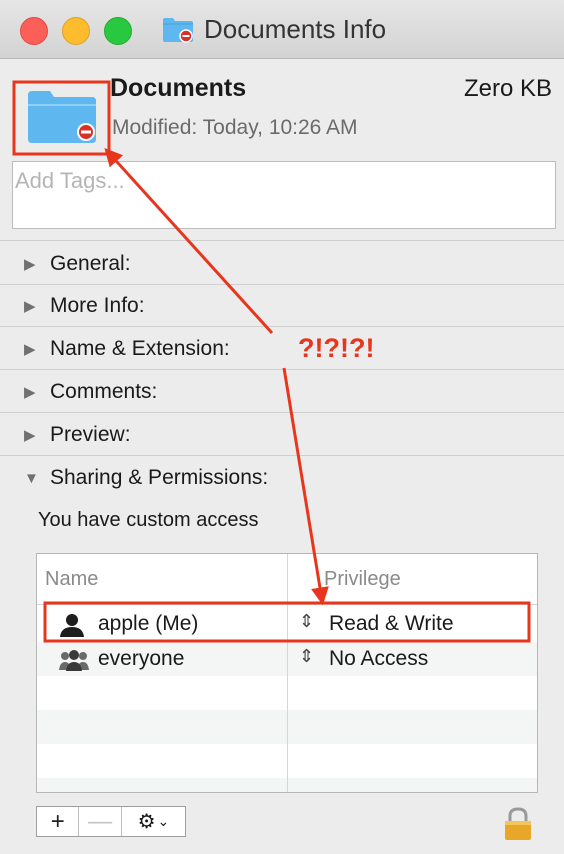  Describe the element at coordinates (295, 29) in the screenshot. I see `window-title: Documents Info` at that location.